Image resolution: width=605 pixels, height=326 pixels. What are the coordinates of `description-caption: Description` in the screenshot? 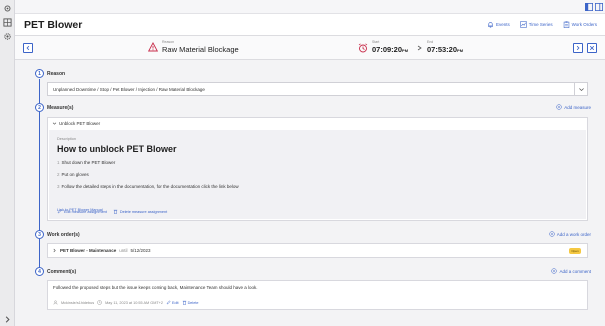 It's located at (66, 139).